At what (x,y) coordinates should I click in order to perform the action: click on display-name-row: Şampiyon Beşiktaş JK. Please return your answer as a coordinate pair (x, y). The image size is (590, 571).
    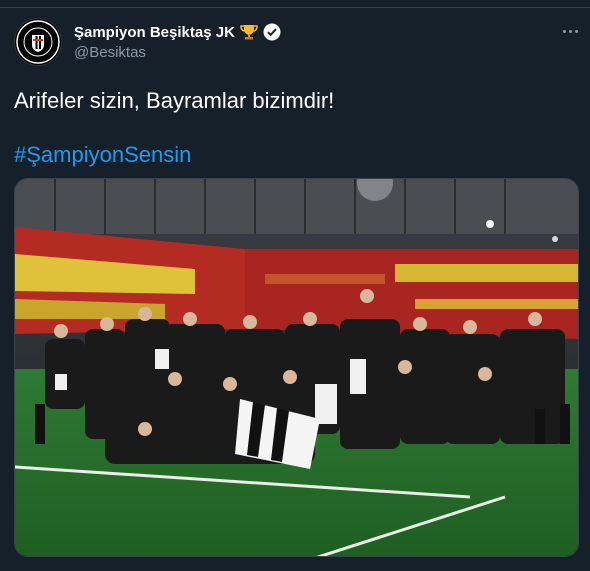
    Looking at the image, I should click on (177, 32).